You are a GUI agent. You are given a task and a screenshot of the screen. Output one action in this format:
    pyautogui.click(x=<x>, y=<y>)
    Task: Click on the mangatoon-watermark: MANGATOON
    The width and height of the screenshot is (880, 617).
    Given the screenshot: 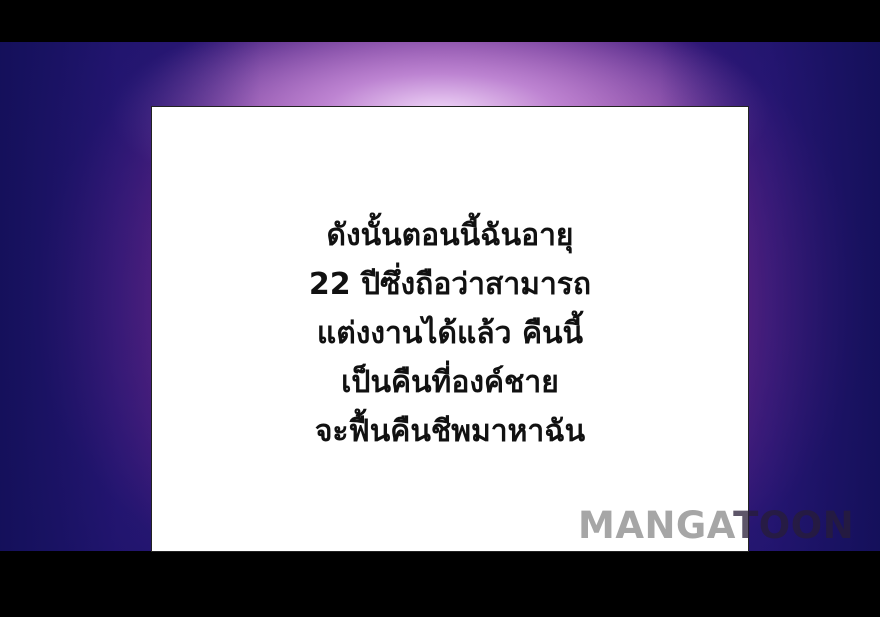 What is the action you would take?
    pyautogui.click(x=716, y=526)
    